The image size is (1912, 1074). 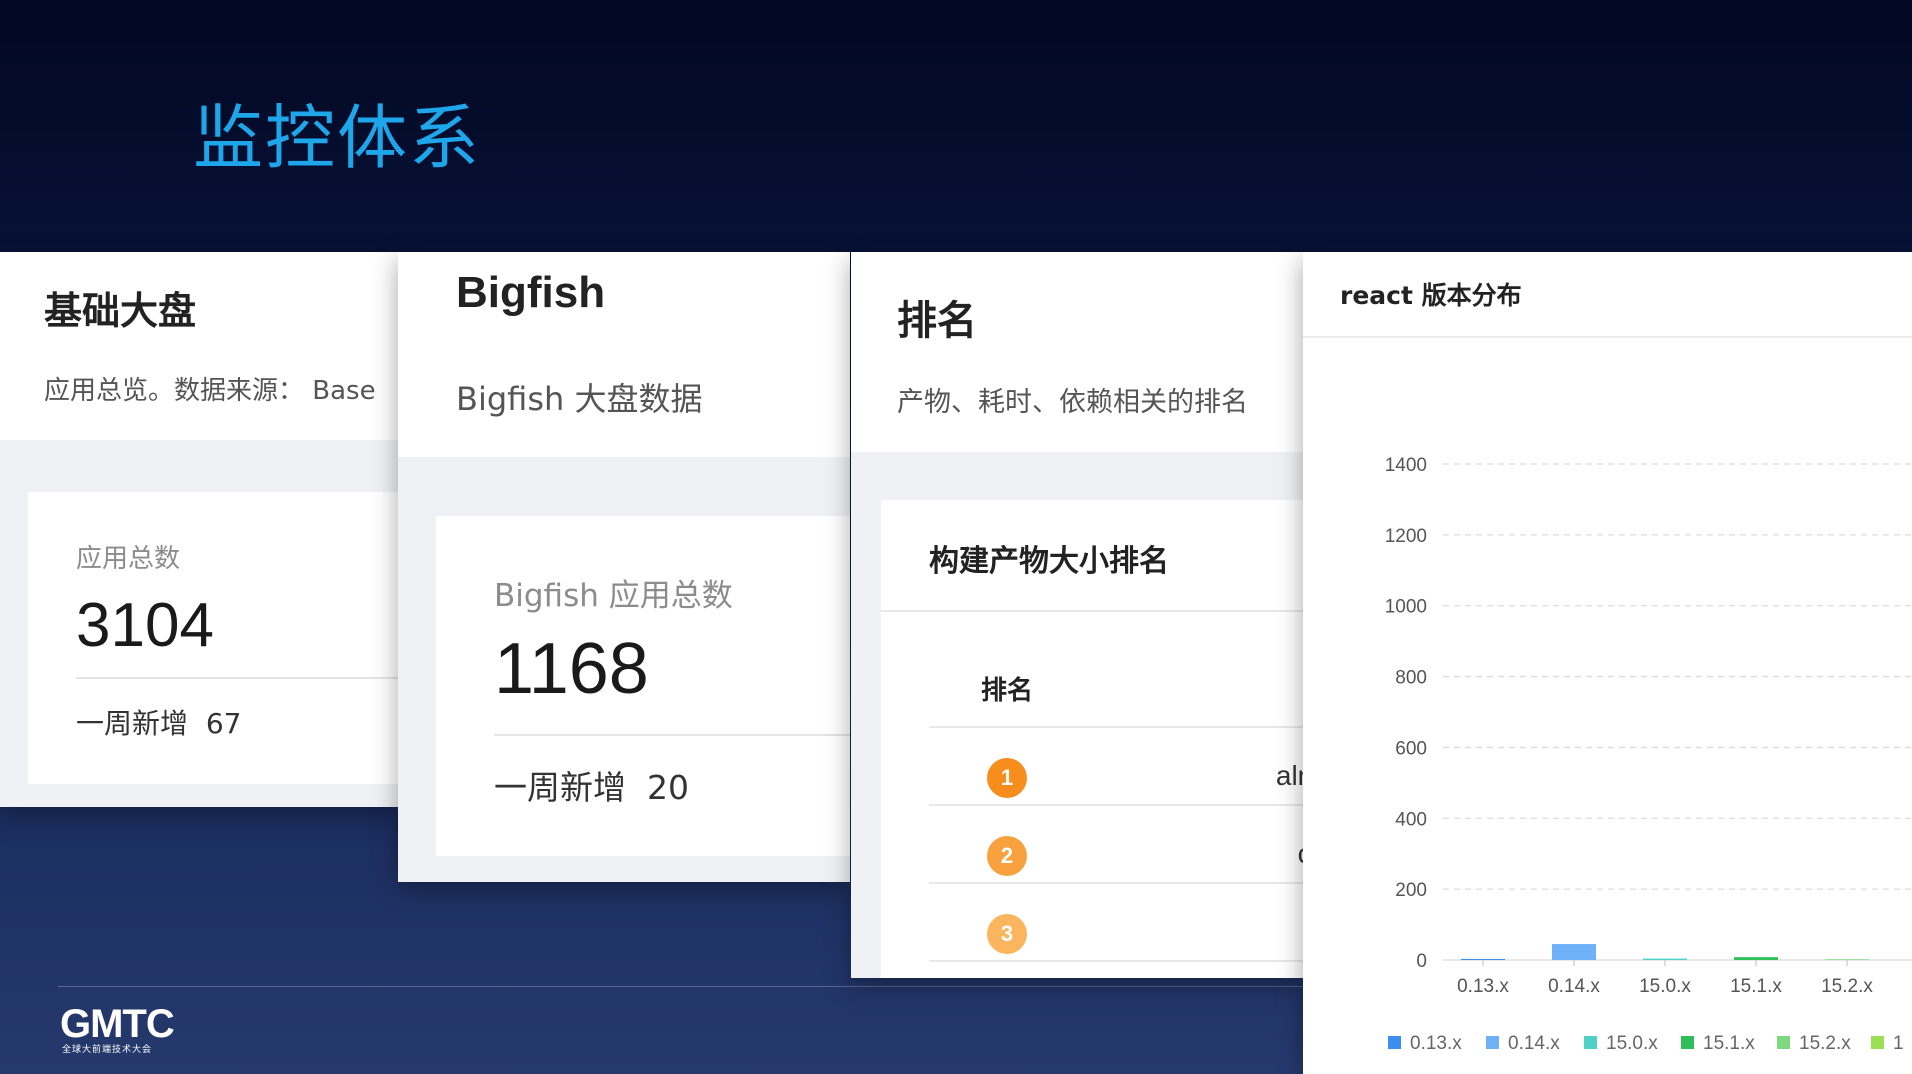 I want to click on y-tick-label: 1400, so click(x=1406, y=465).